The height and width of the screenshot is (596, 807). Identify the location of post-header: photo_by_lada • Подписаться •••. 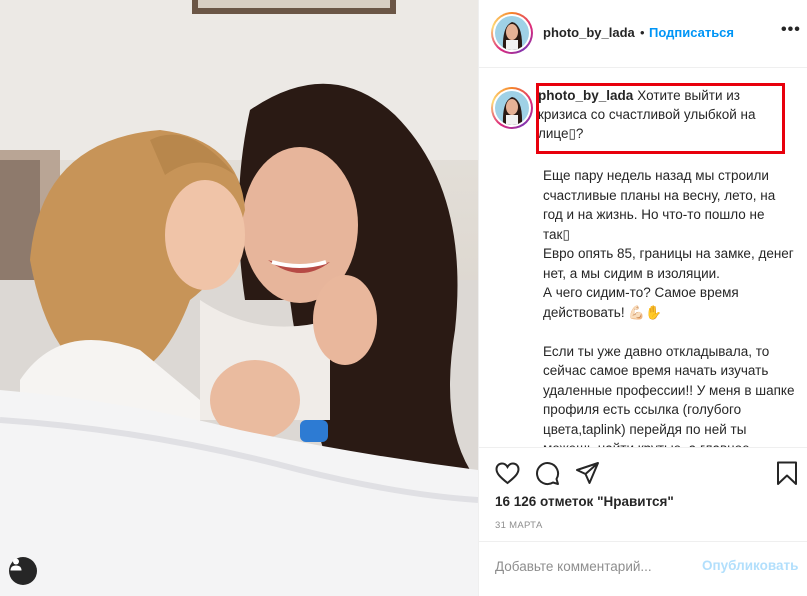
(643, 34).